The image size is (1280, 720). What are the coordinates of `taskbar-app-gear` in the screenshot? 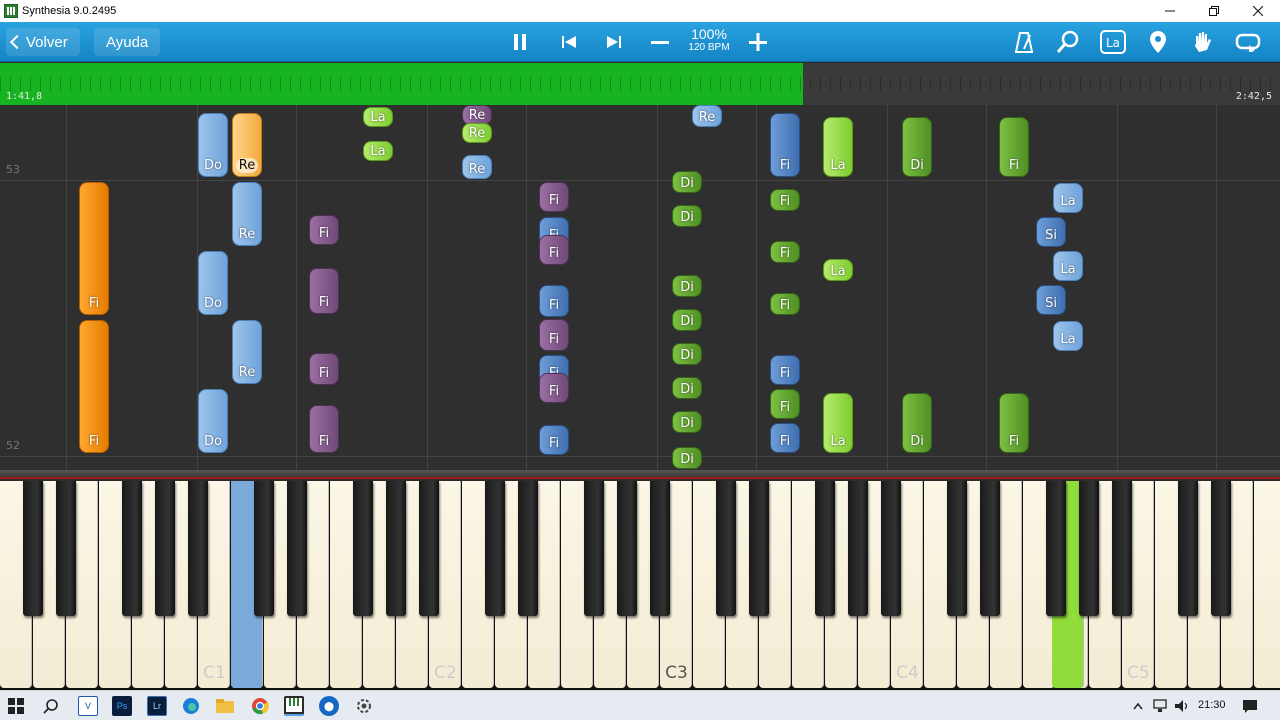 It's located at (364, 706).